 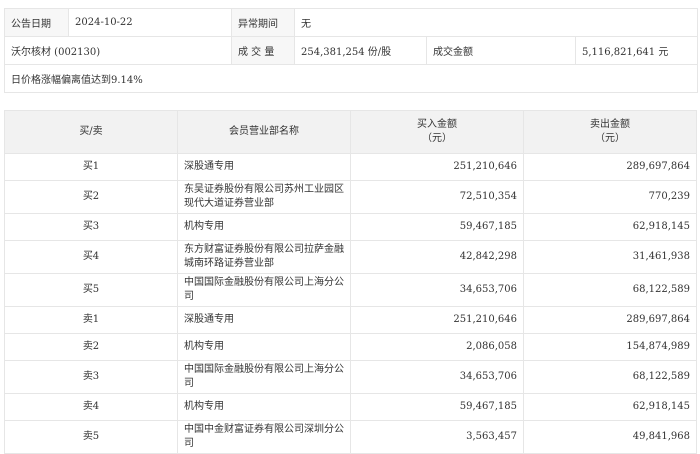 What do you see at coordinates (91, 377) in the screenshot?
I see `cell-side: 卖3` at bounding box center [91, 377].